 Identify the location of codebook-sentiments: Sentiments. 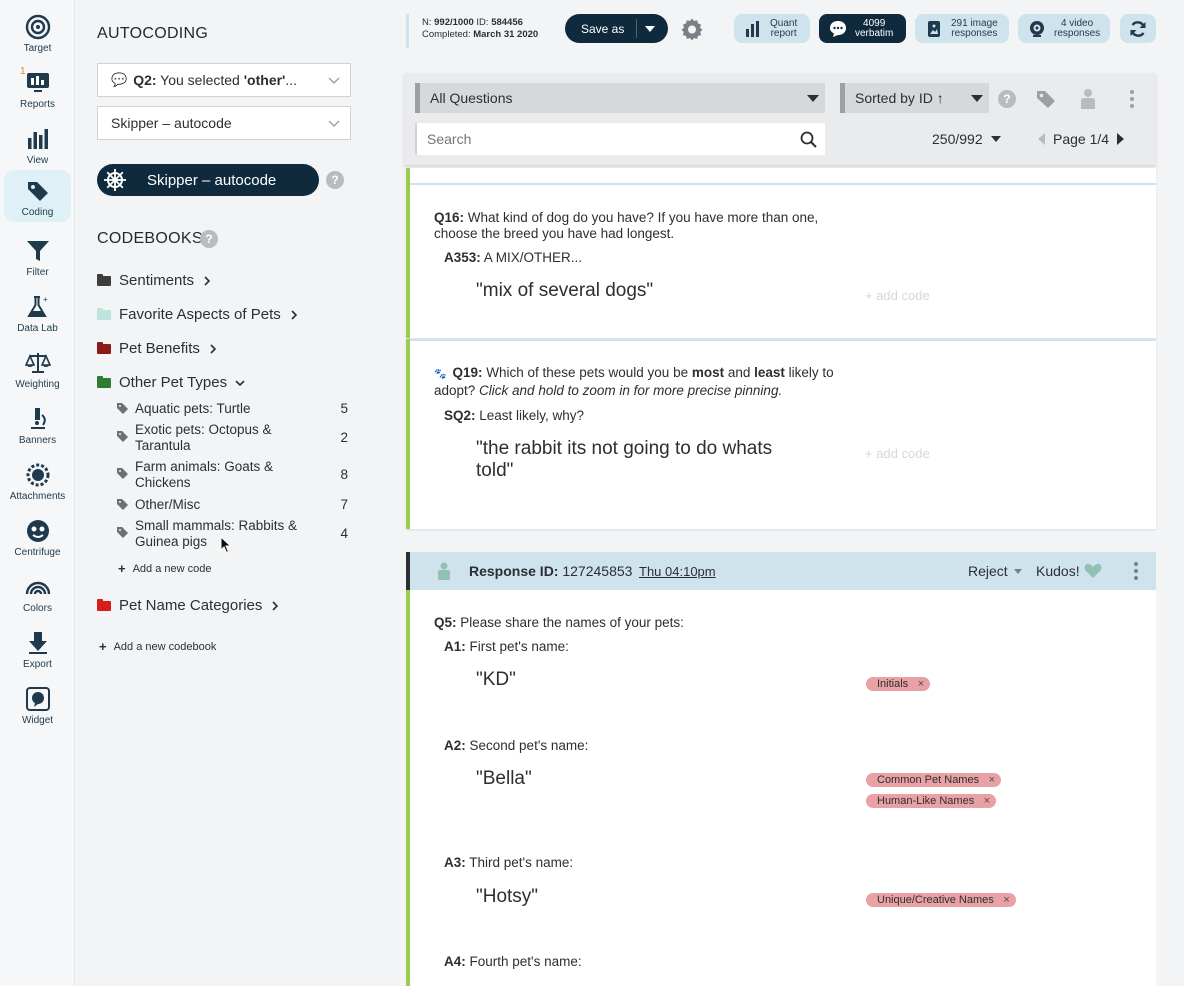
(154, 280).